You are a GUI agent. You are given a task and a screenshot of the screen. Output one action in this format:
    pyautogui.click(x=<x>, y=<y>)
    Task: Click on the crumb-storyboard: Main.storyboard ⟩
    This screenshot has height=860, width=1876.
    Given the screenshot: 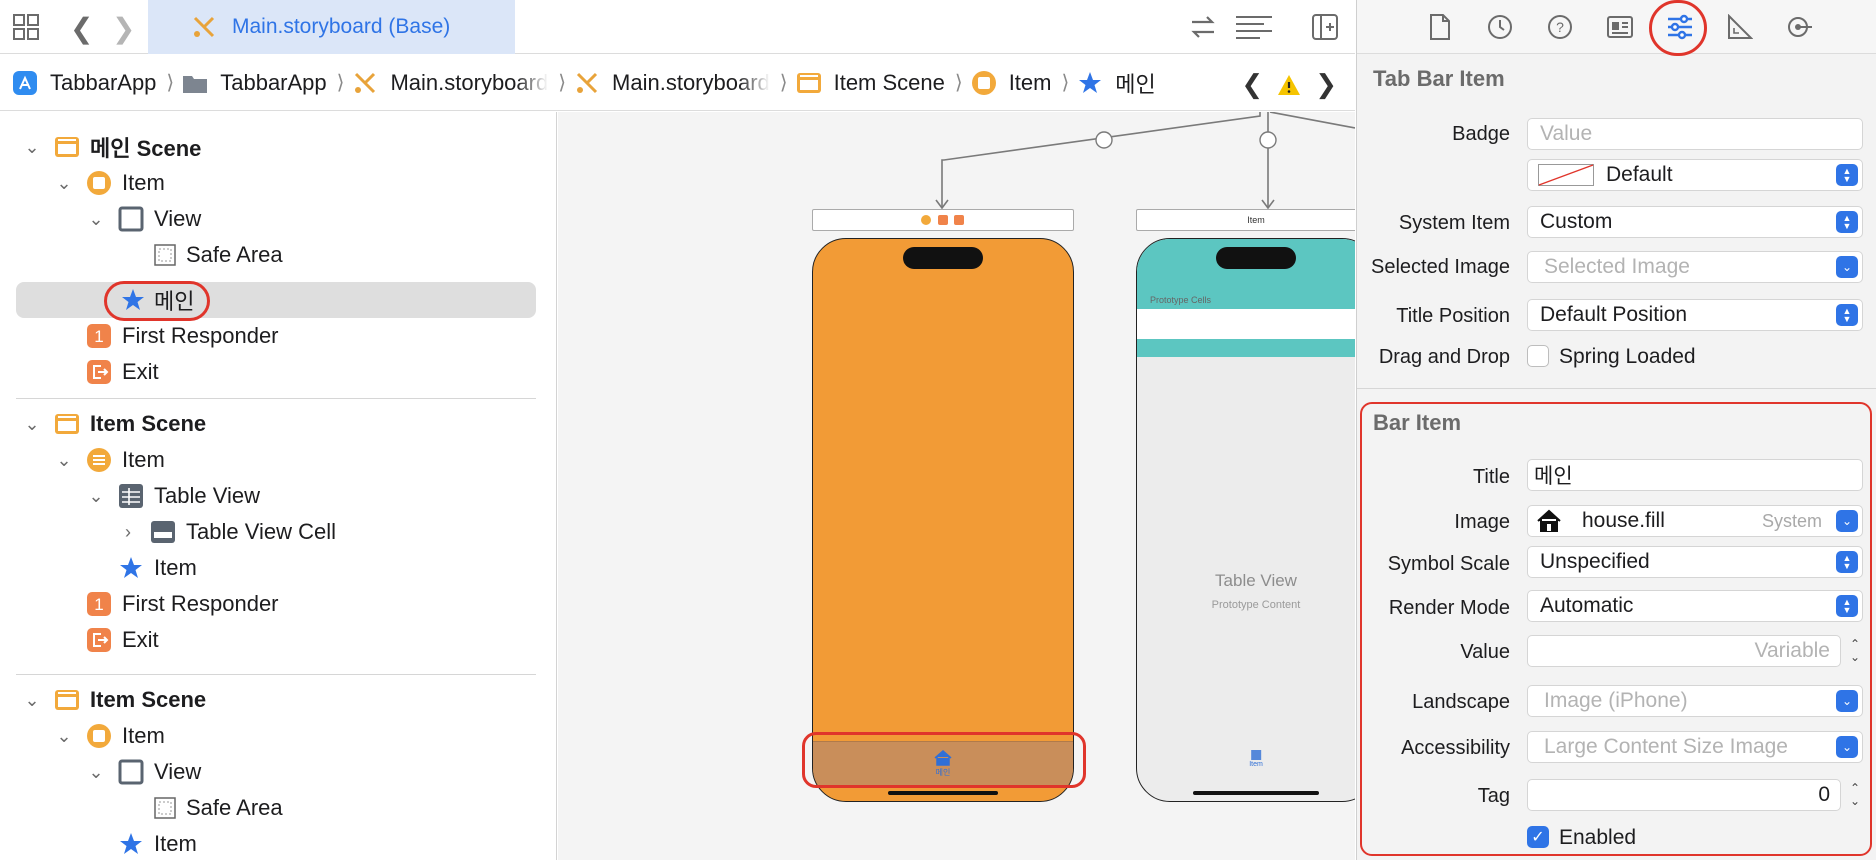 What is the action you would take?
    pyautogui.click(x=459, y=83)
    